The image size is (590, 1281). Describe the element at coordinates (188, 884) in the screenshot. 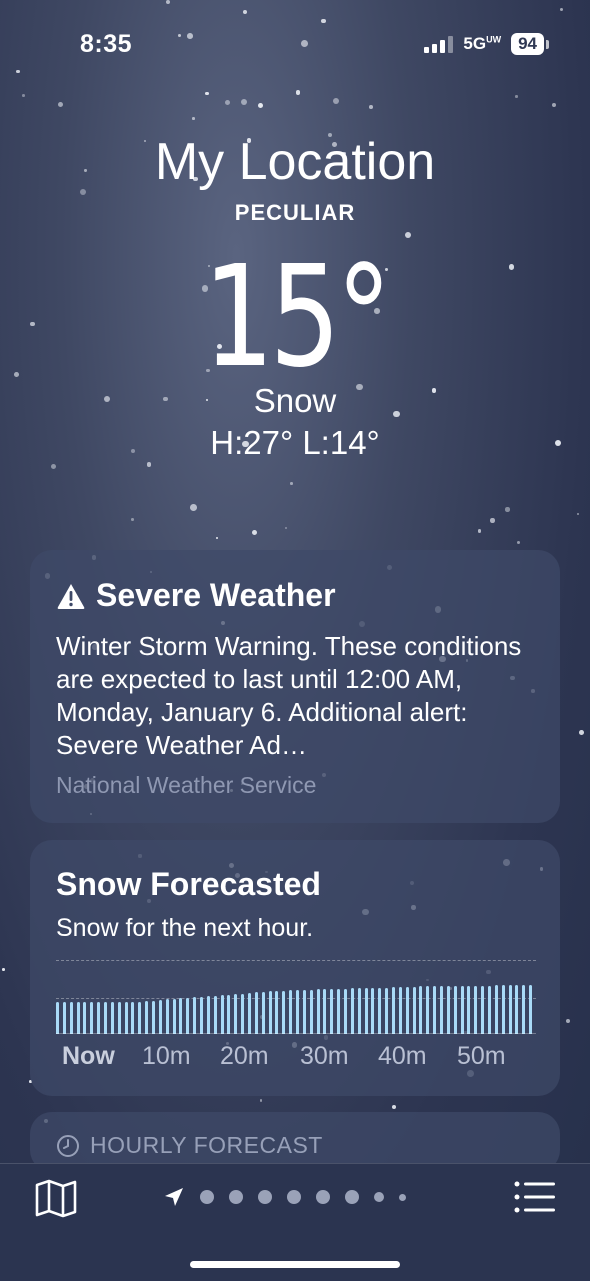

I see `precipitation-title: Snow Forecasted` at that location.